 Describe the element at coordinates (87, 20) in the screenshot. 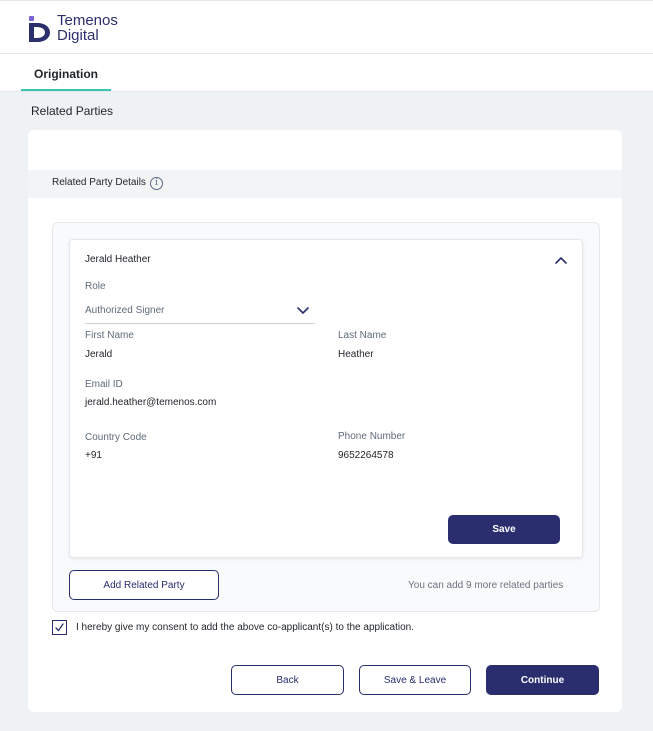

I see `brand-name-line1: Temenos` at that location.